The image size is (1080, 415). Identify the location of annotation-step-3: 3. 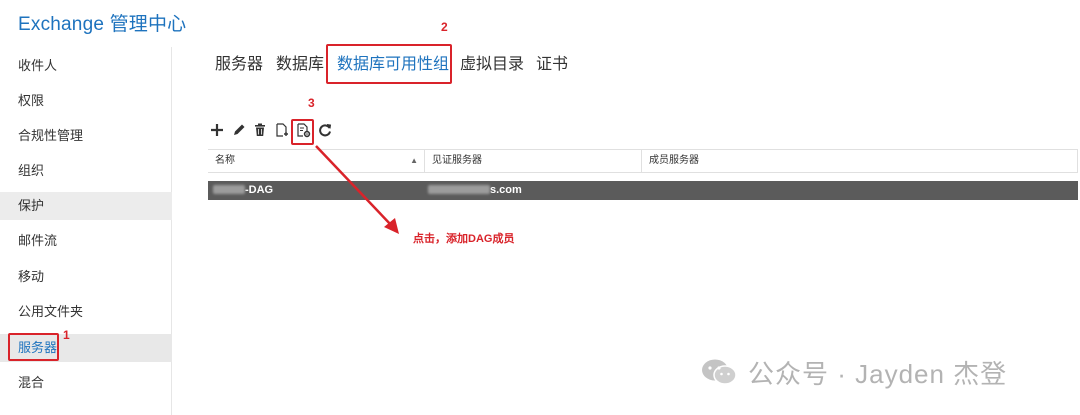
(311, 103).